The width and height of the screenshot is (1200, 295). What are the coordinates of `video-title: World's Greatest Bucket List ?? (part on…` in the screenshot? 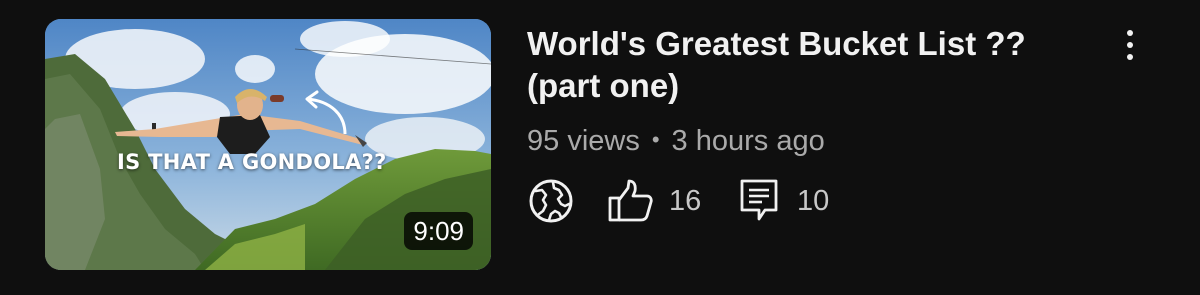 It's located at (797, 65).